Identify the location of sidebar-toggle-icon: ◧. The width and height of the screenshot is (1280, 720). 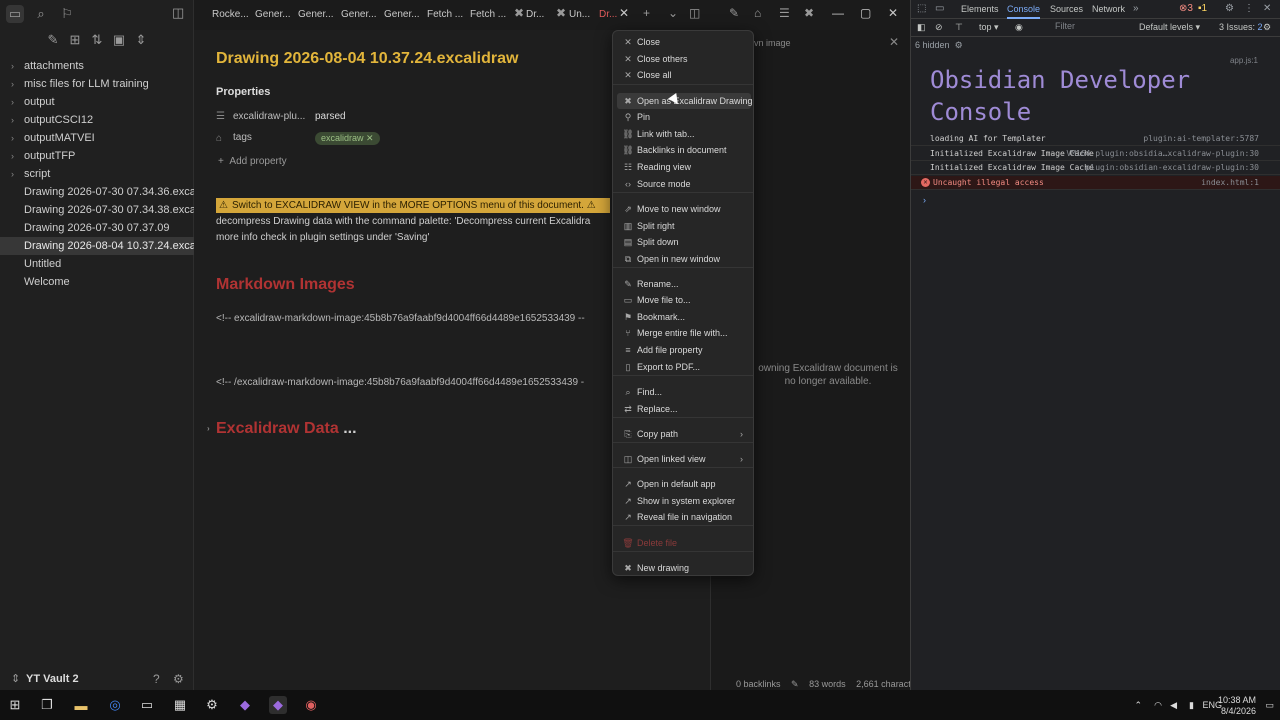
(921, 27).